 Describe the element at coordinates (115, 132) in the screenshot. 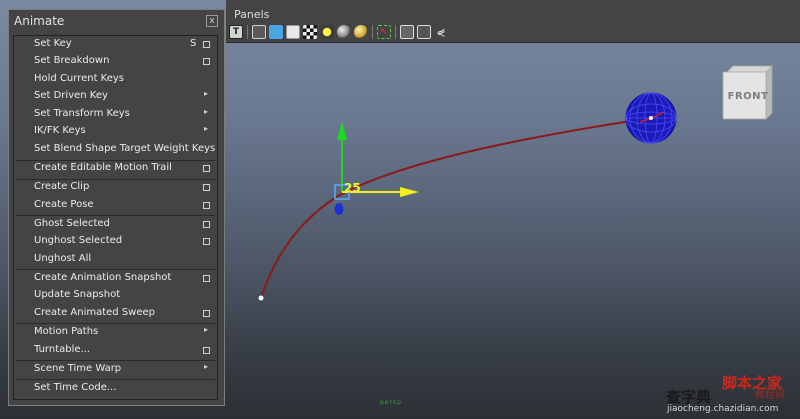

I see `menu-item-ikfk-keys: IK/FK Keys ▸` at that location.